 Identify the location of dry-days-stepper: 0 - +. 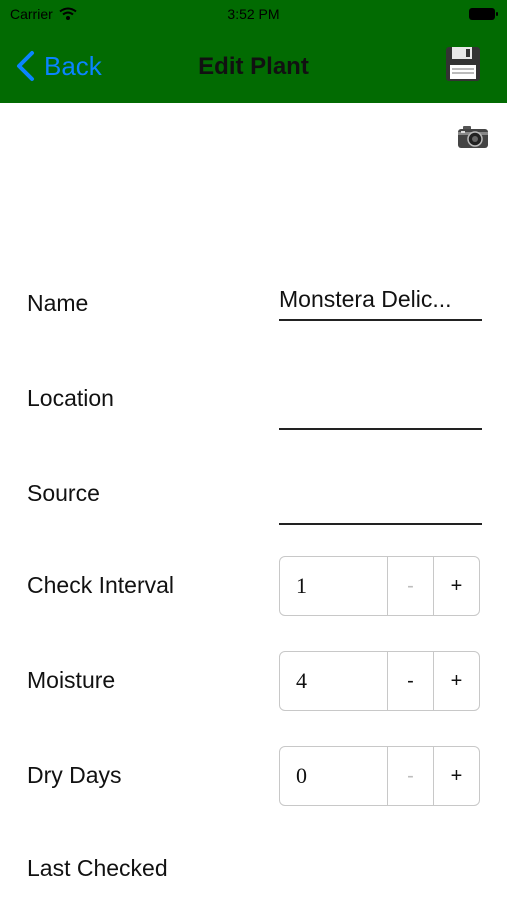
(379, 776).